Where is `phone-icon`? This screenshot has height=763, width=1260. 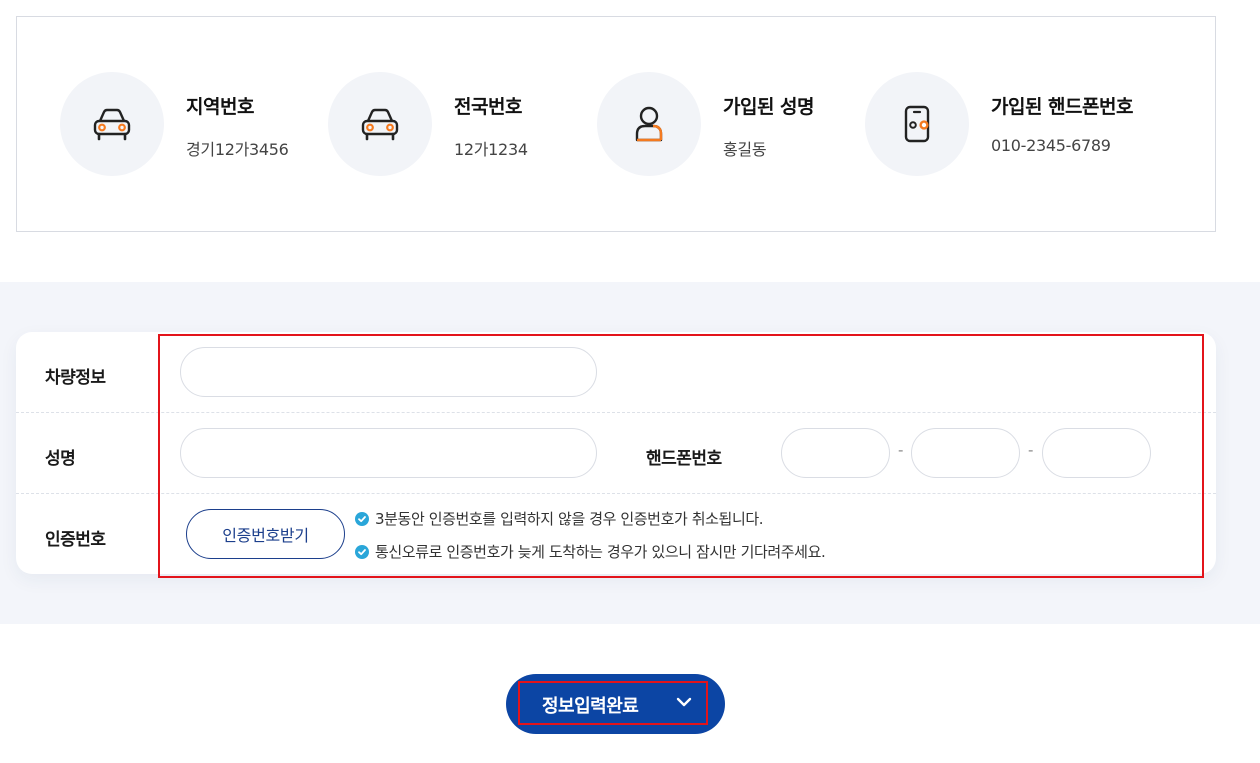
phone-icon is located at coordinates (917, 124).